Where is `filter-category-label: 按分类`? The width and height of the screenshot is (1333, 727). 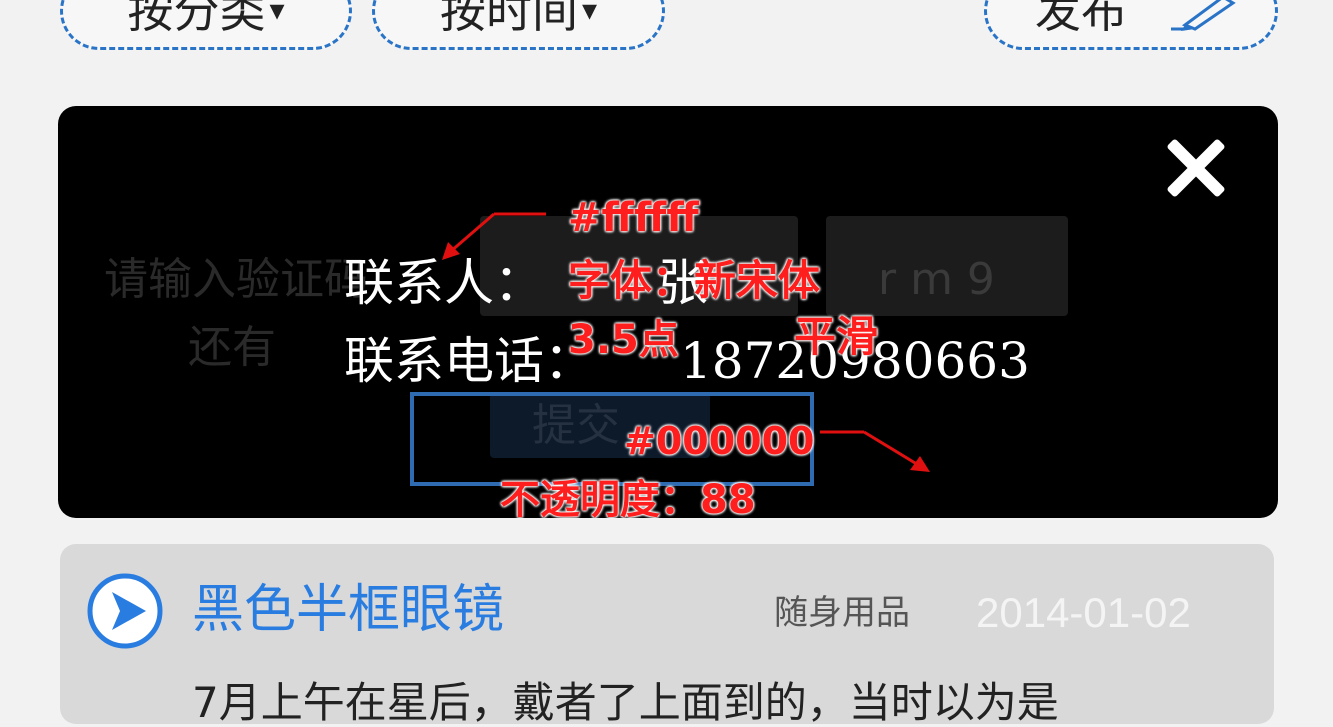
filter-category-label: 按分类 is located at coordinates (196, 19).